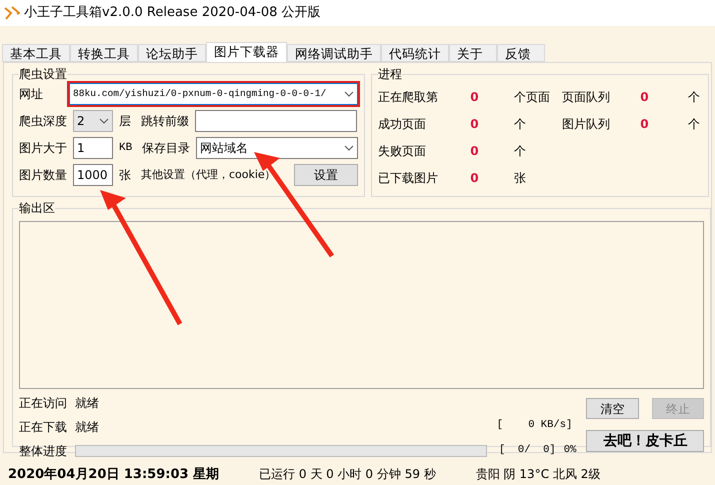  I want to click on status-bar-text: 已运行 0 天 0 小时 0 分钟 59 秒, so click(347, 474).